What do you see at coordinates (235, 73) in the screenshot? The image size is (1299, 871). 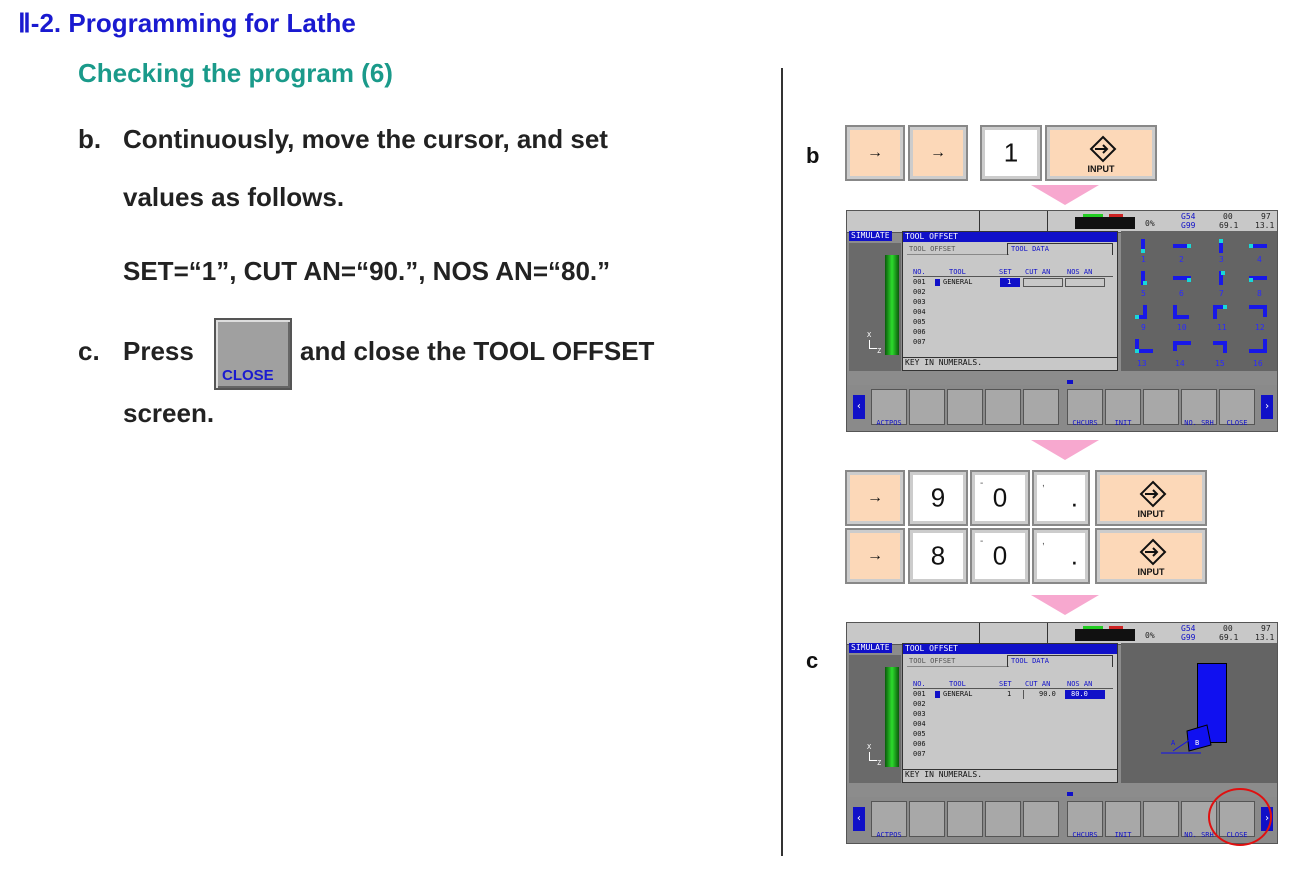 I see `section-subtitle: Checking the program (6)` at bounding box center [235, 73].